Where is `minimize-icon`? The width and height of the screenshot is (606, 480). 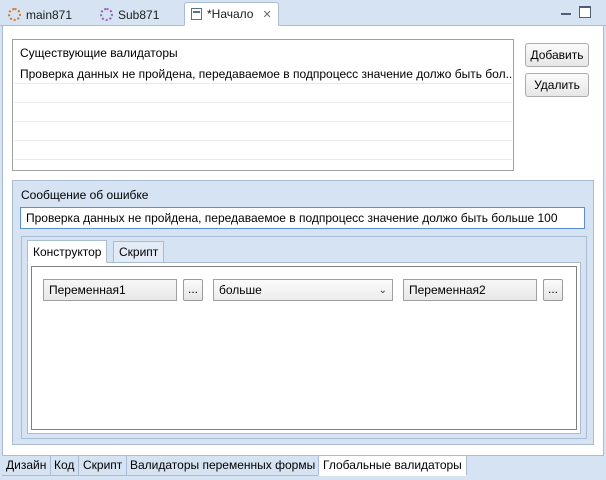
minimize-icon is located at coordinates (566, 12).